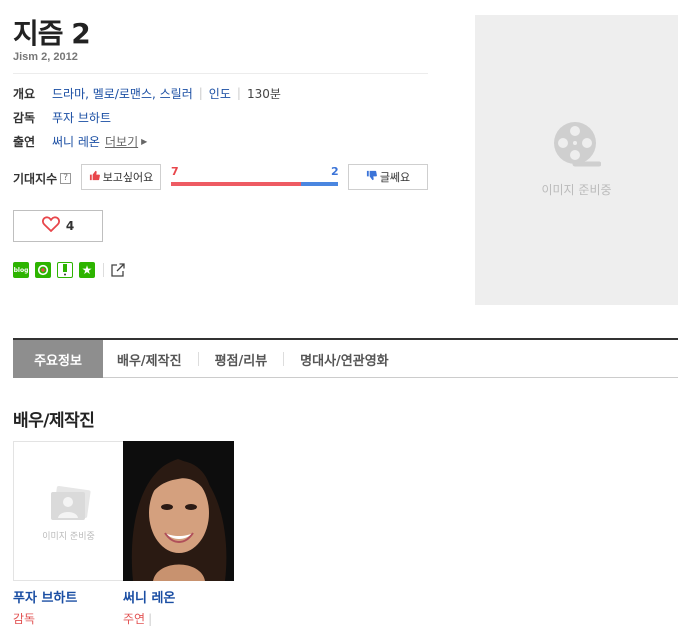 The height and width of the screenshot is (635, 686). I want to click on poster-placeholder: 이미지 준비중, so click(576, 160).